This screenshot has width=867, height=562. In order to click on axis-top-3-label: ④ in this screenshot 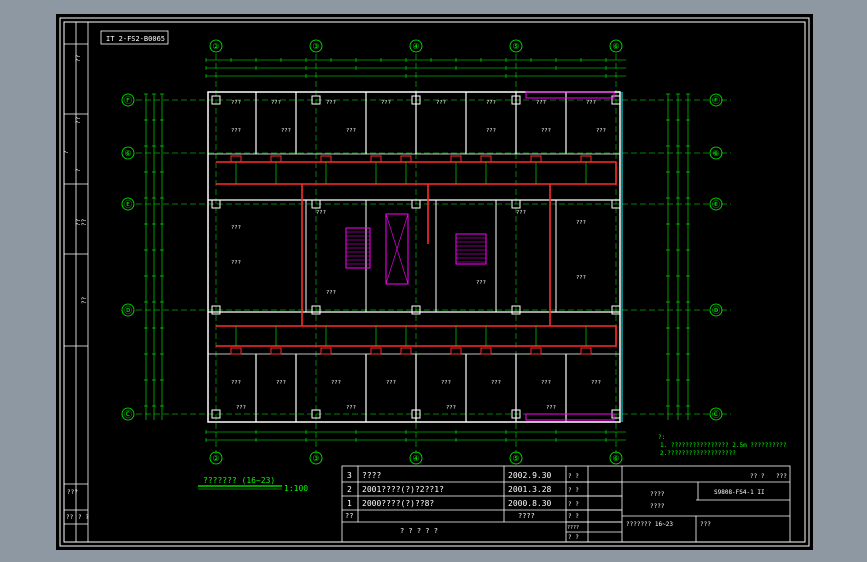, I will do `click(415, 46)`.